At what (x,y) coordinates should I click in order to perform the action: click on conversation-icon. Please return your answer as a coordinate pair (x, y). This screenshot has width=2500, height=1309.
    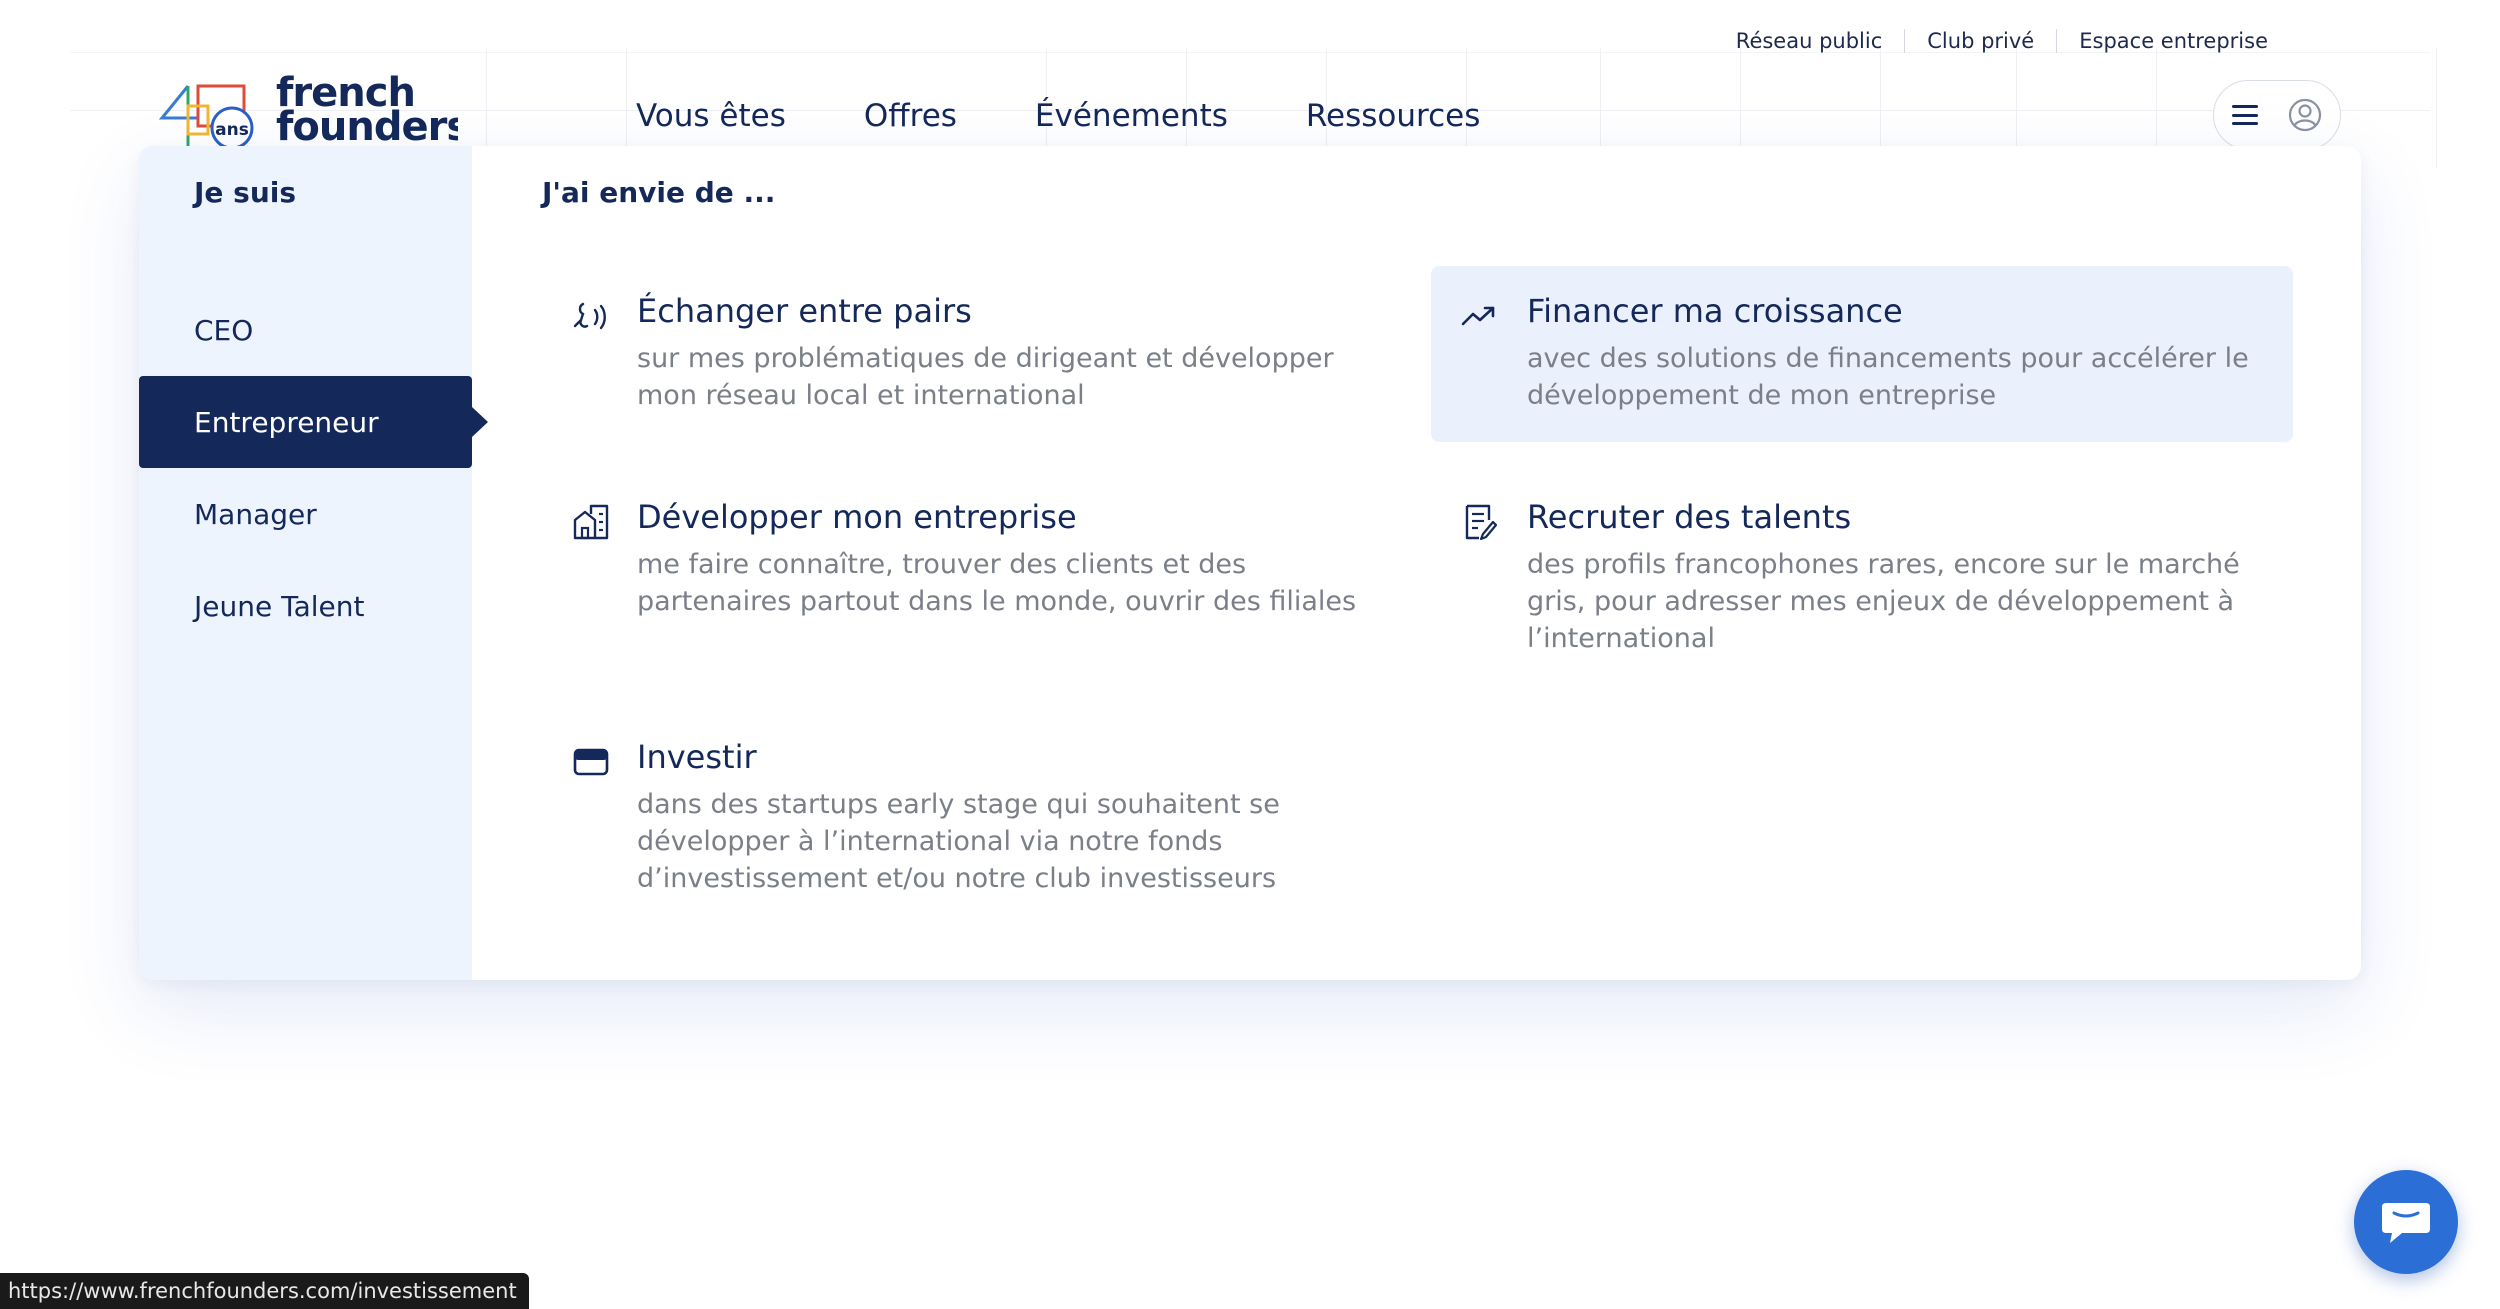
    Looking at the image, I should click on (589, 316).